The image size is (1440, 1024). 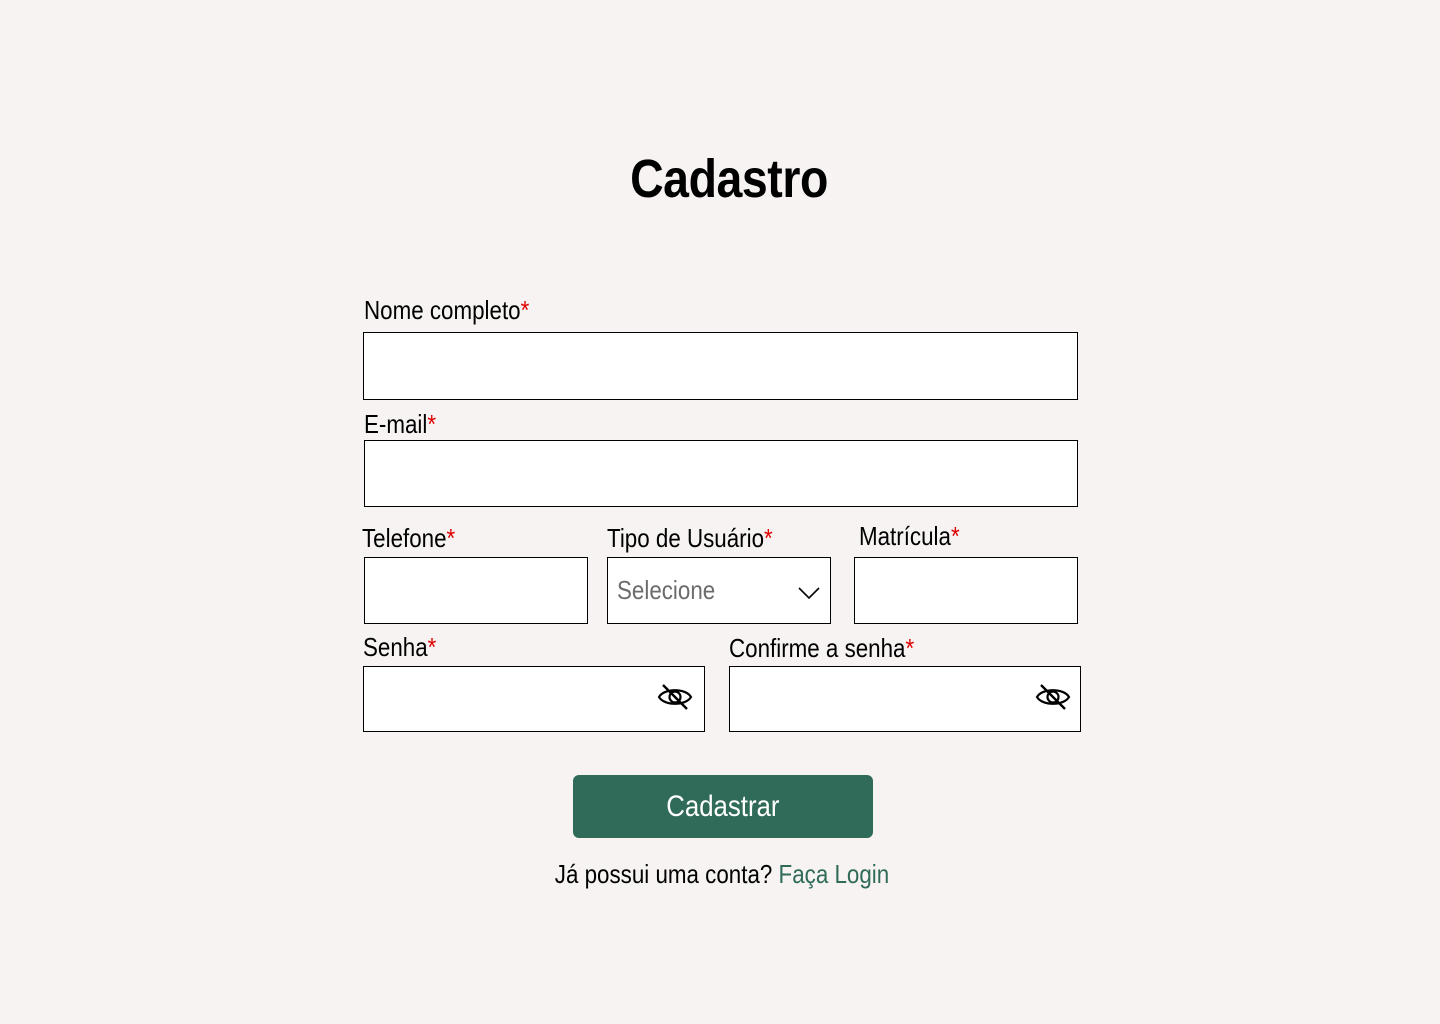 I want to click on email-label: E-mail*, so click(x=400, y=424).